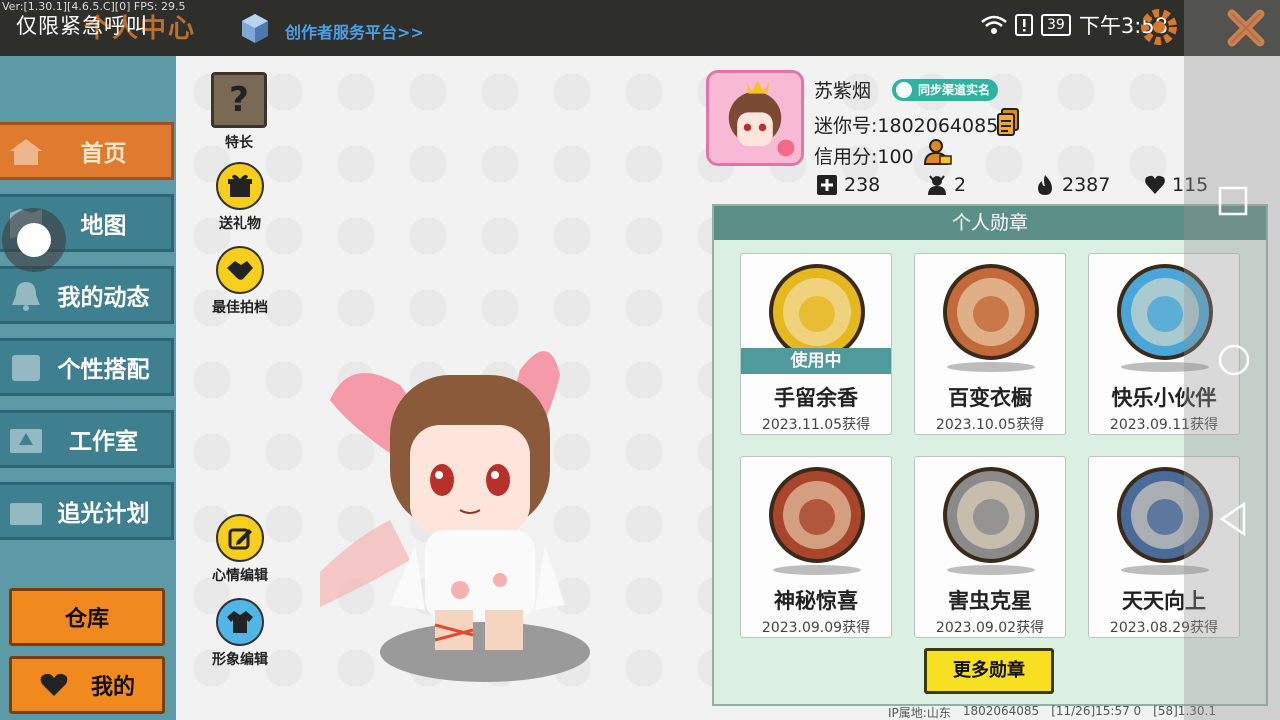 The image size is (1280, 720). I want to click on nav-item-home: 首页, so click(87, 151).